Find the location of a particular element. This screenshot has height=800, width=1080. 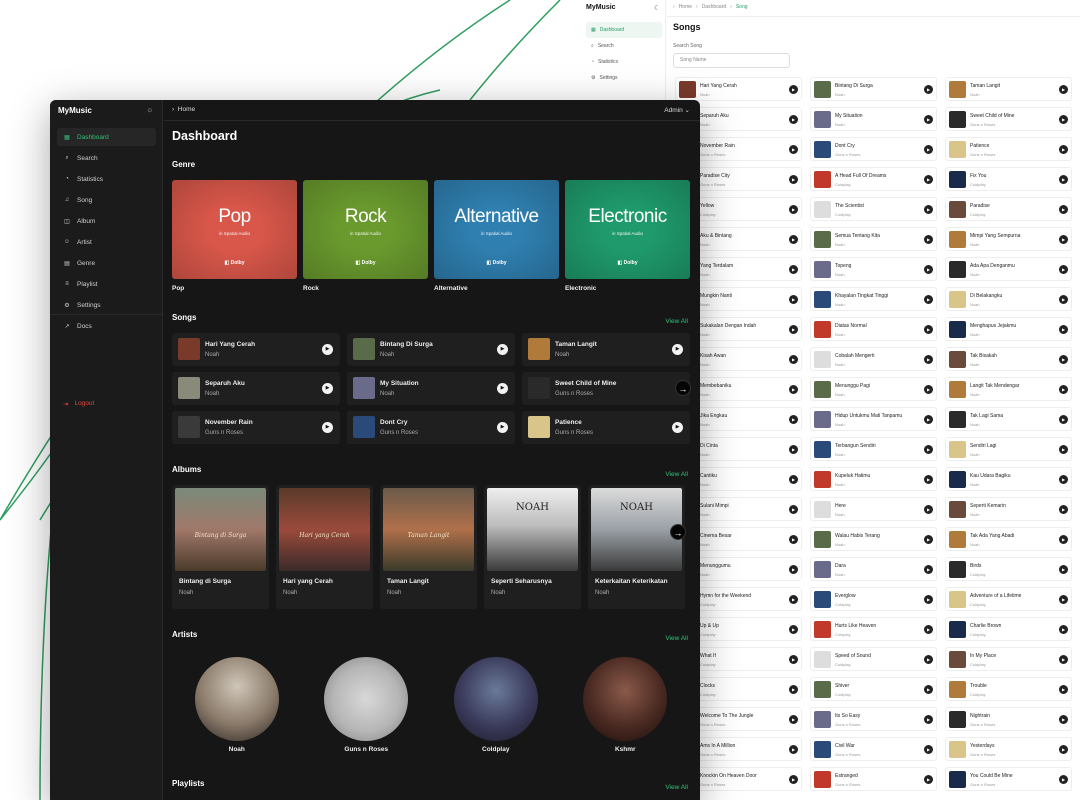

song-card: November Rain Guns n Roses ▶ is located at coordinates (256, 427).